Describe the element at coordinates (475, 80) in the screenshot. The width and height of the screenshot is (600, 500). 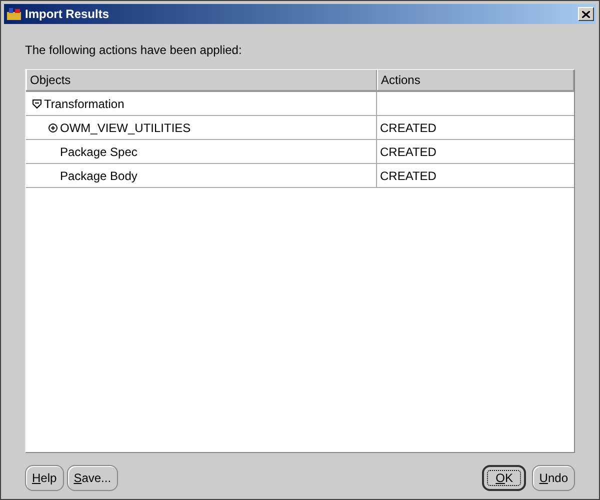
I see `column-header: Actions` at that location.